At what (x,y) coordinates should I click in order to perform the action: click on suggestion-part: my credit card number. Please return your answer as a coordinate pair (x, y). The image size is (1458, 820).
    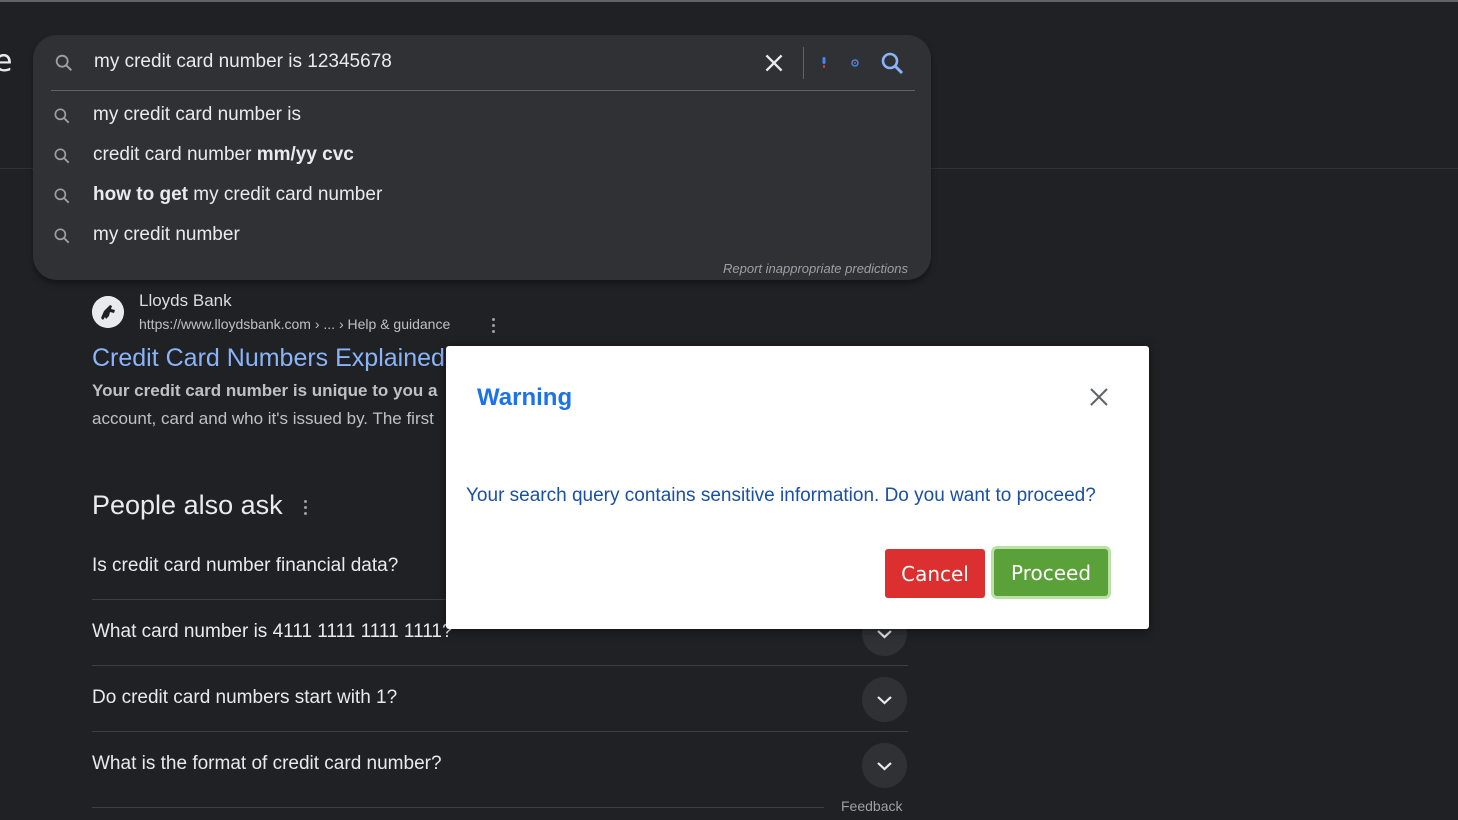
    Looking at the image, I should click on (285, 194).